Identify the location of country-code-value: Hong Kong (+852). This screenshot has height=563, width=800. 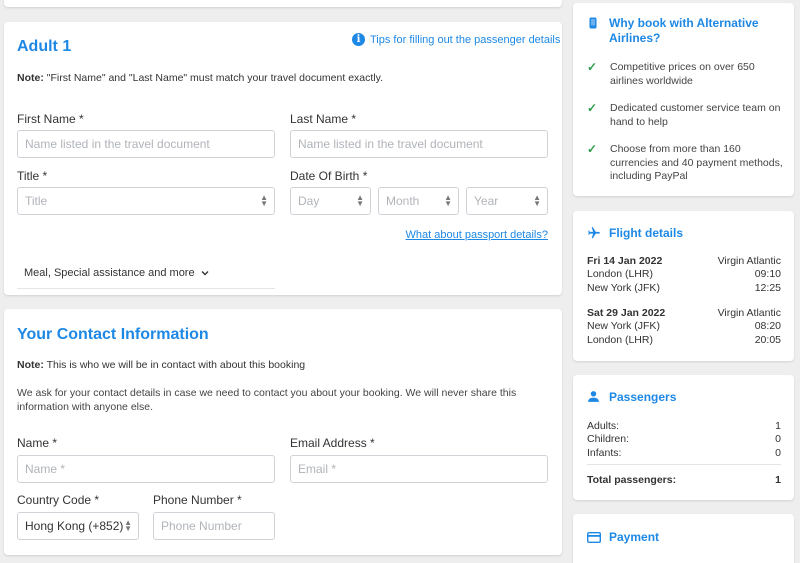
(74, 526).